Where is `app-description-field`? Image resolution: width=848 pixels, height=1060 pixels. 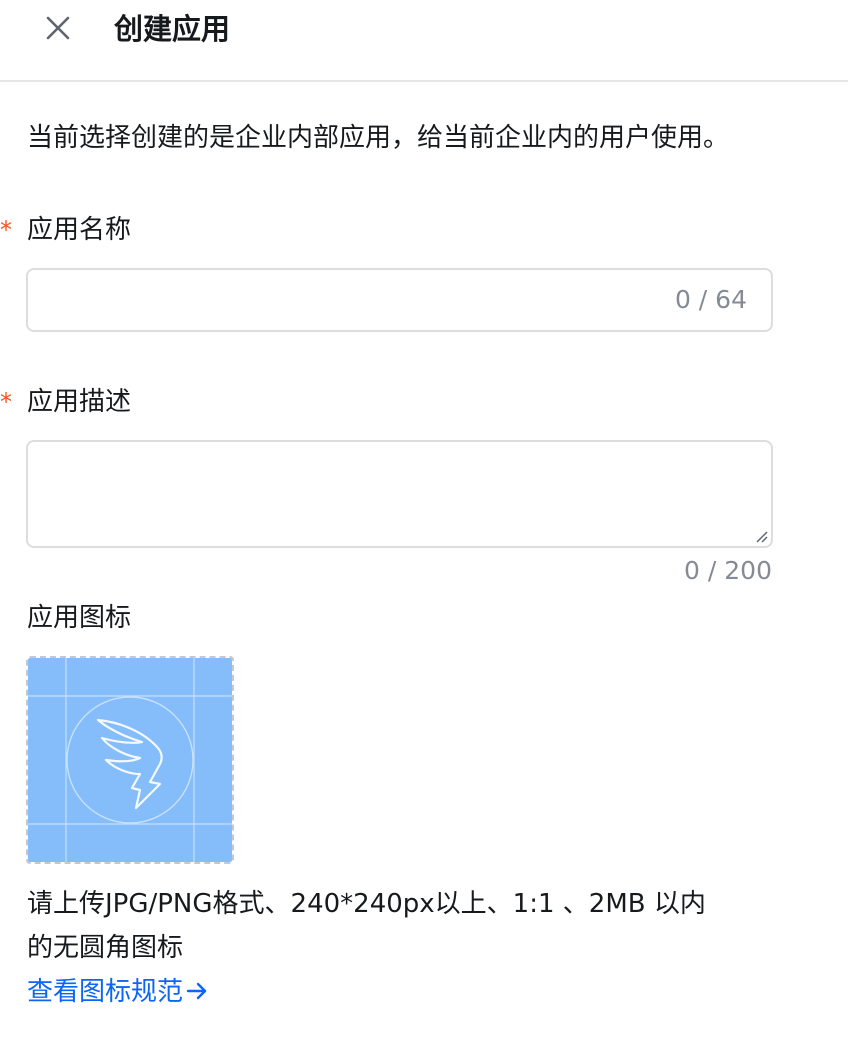
app-description-field is located at coordinates (399, 494).